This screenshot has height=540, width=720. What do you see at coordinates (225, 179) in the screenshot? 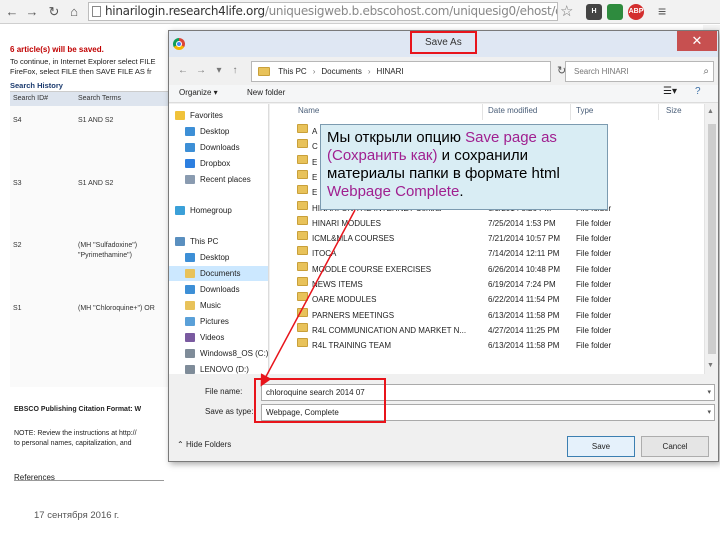
I see `sidebar-item-label: Recent places` at bounding box center [225, 179].